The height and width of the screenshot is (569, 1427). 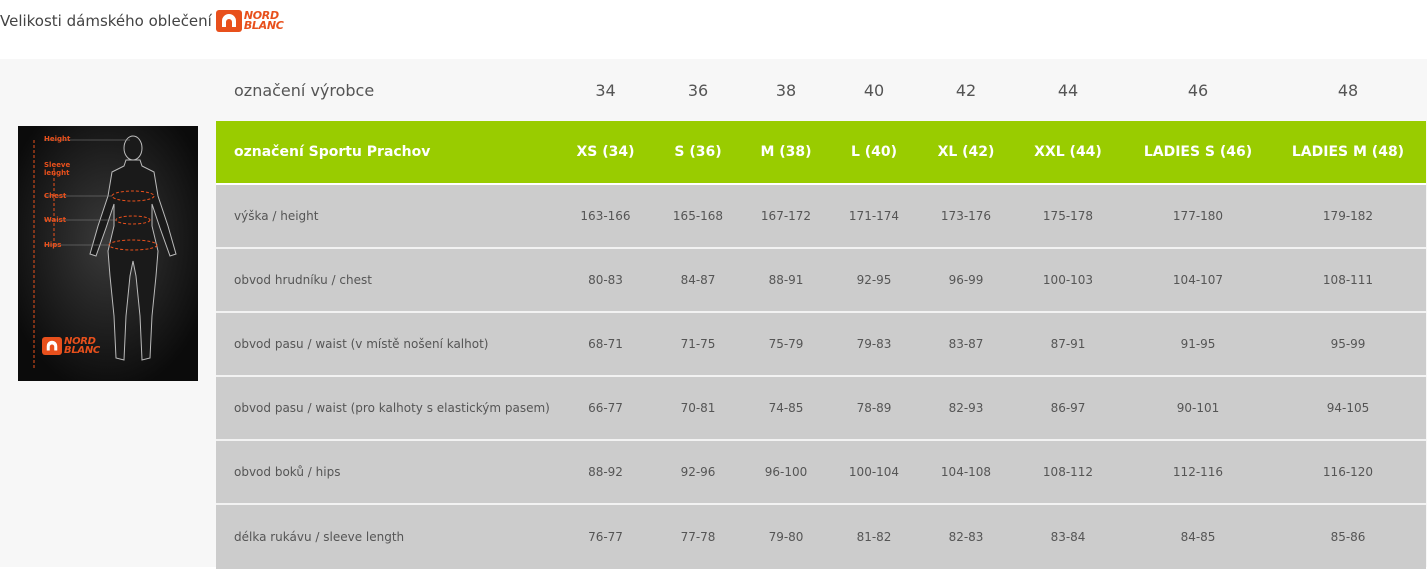 What do you see at coordinates (605, 216) in the screenshot?
I see `measurement-row-cell: 163-166` at bounding box center [605, 216].